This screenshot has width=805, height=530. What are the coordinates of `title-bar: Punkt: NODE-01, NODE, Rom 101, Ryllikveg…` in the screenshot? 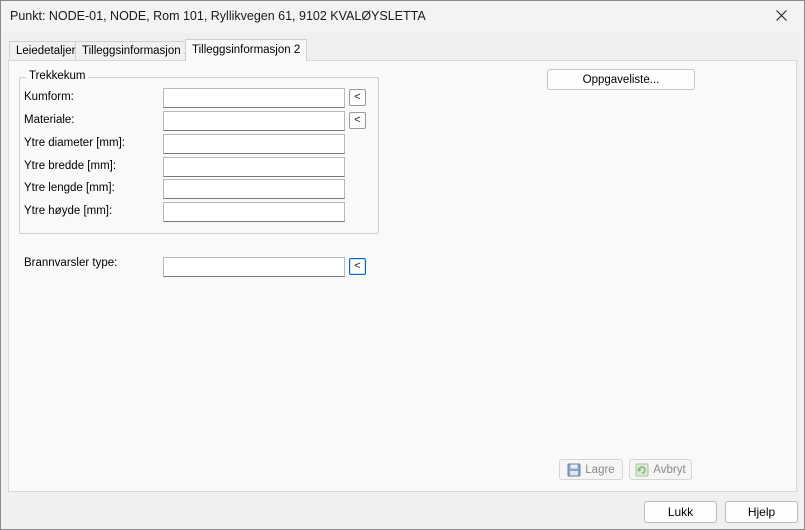 It's located at (402, 17).